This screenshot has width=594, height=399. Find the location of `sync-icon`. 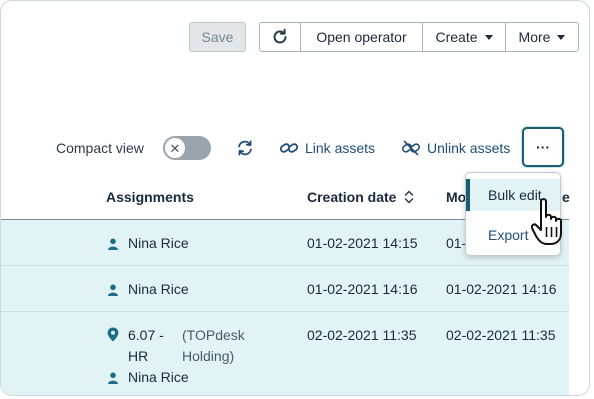

sync-icon is located at coordinates (245, 148).